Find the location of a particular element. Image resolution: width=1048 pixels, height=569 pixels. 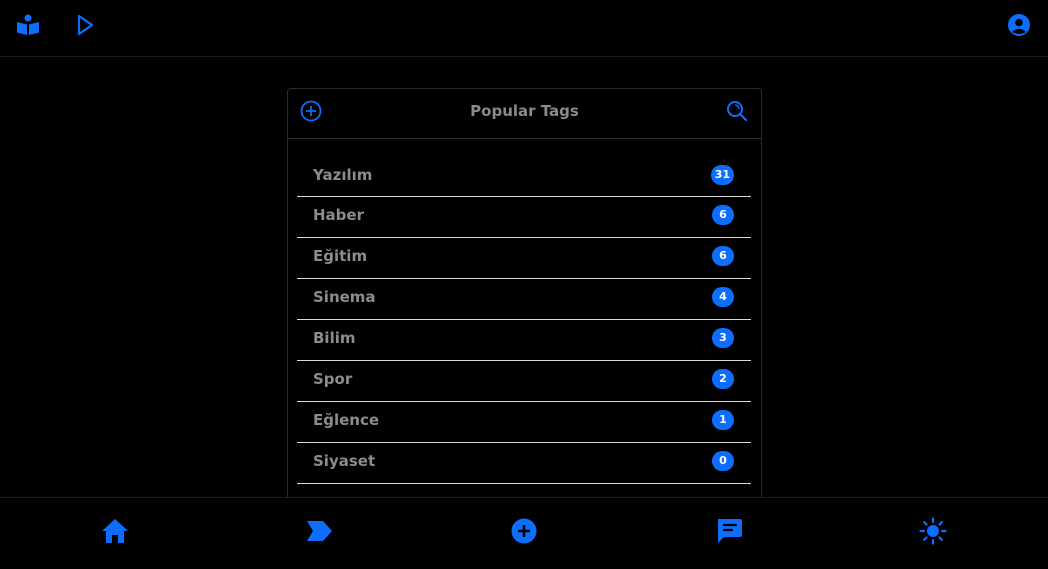

search-icon is located at coordinates (737, 111).